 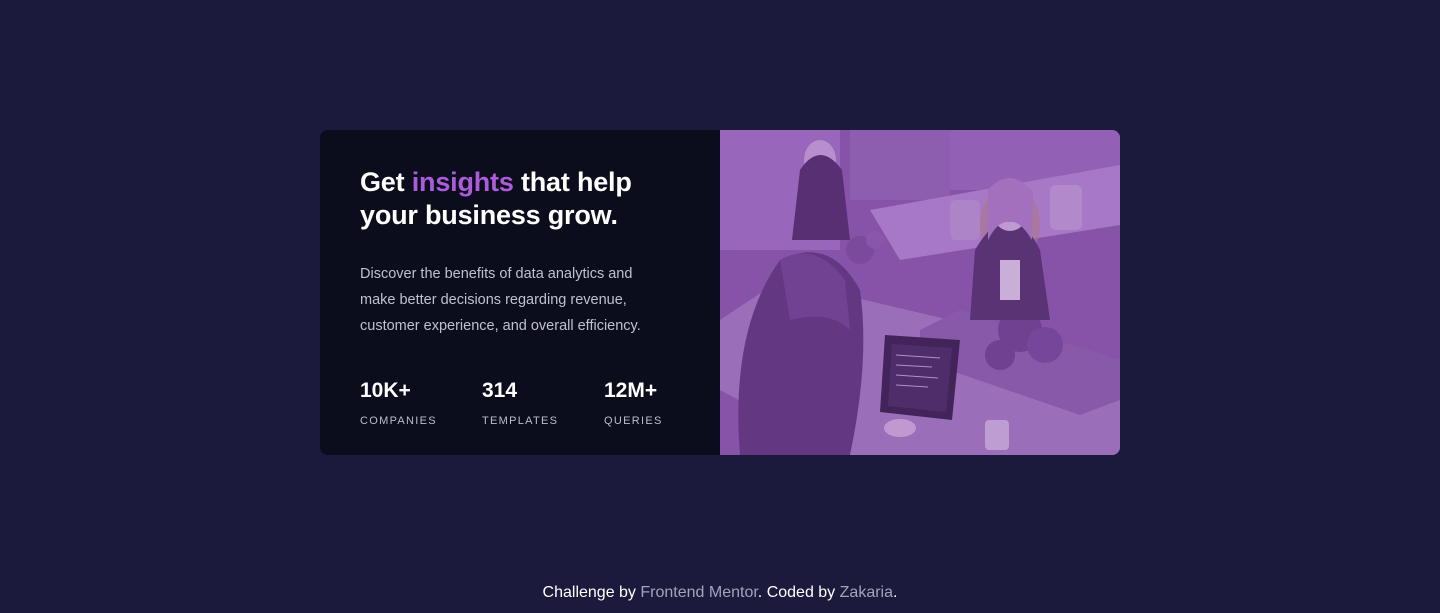 I want to click on stat-queries: 12M+ QUERIES, so click(x=665, y=403).